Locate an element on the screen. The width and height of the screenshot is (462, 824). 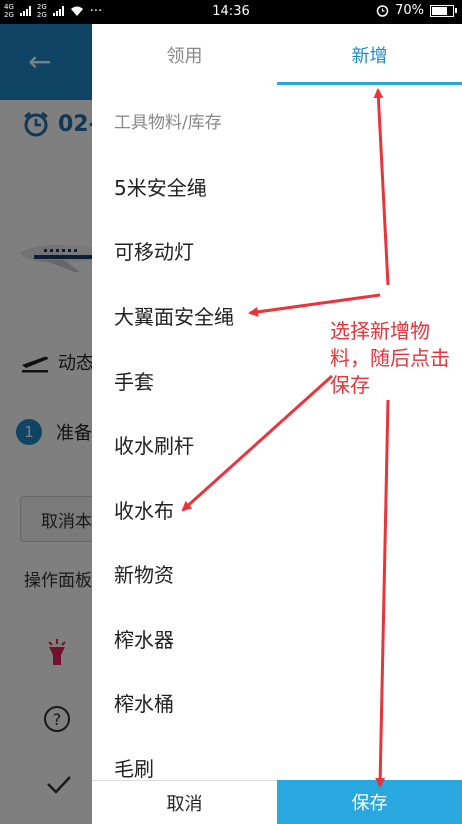
list-item: 收水刷杆 is located at coordinates (154, 444).